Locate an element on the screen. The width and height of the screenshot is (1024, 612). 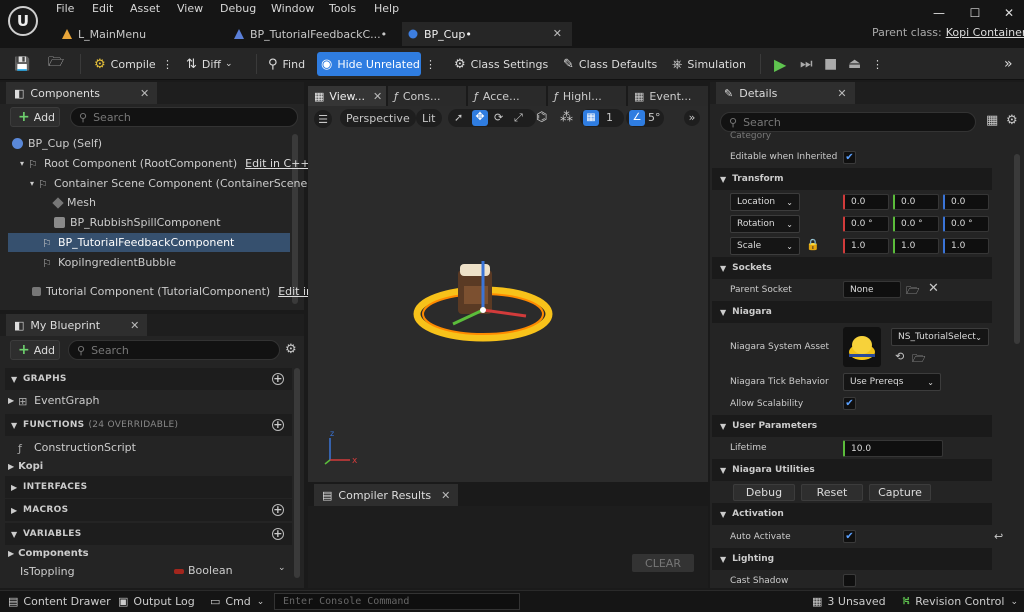
tree-row-rubbish-spill: BP_RubbishSpillComponent is located at coordinates (149, 222).